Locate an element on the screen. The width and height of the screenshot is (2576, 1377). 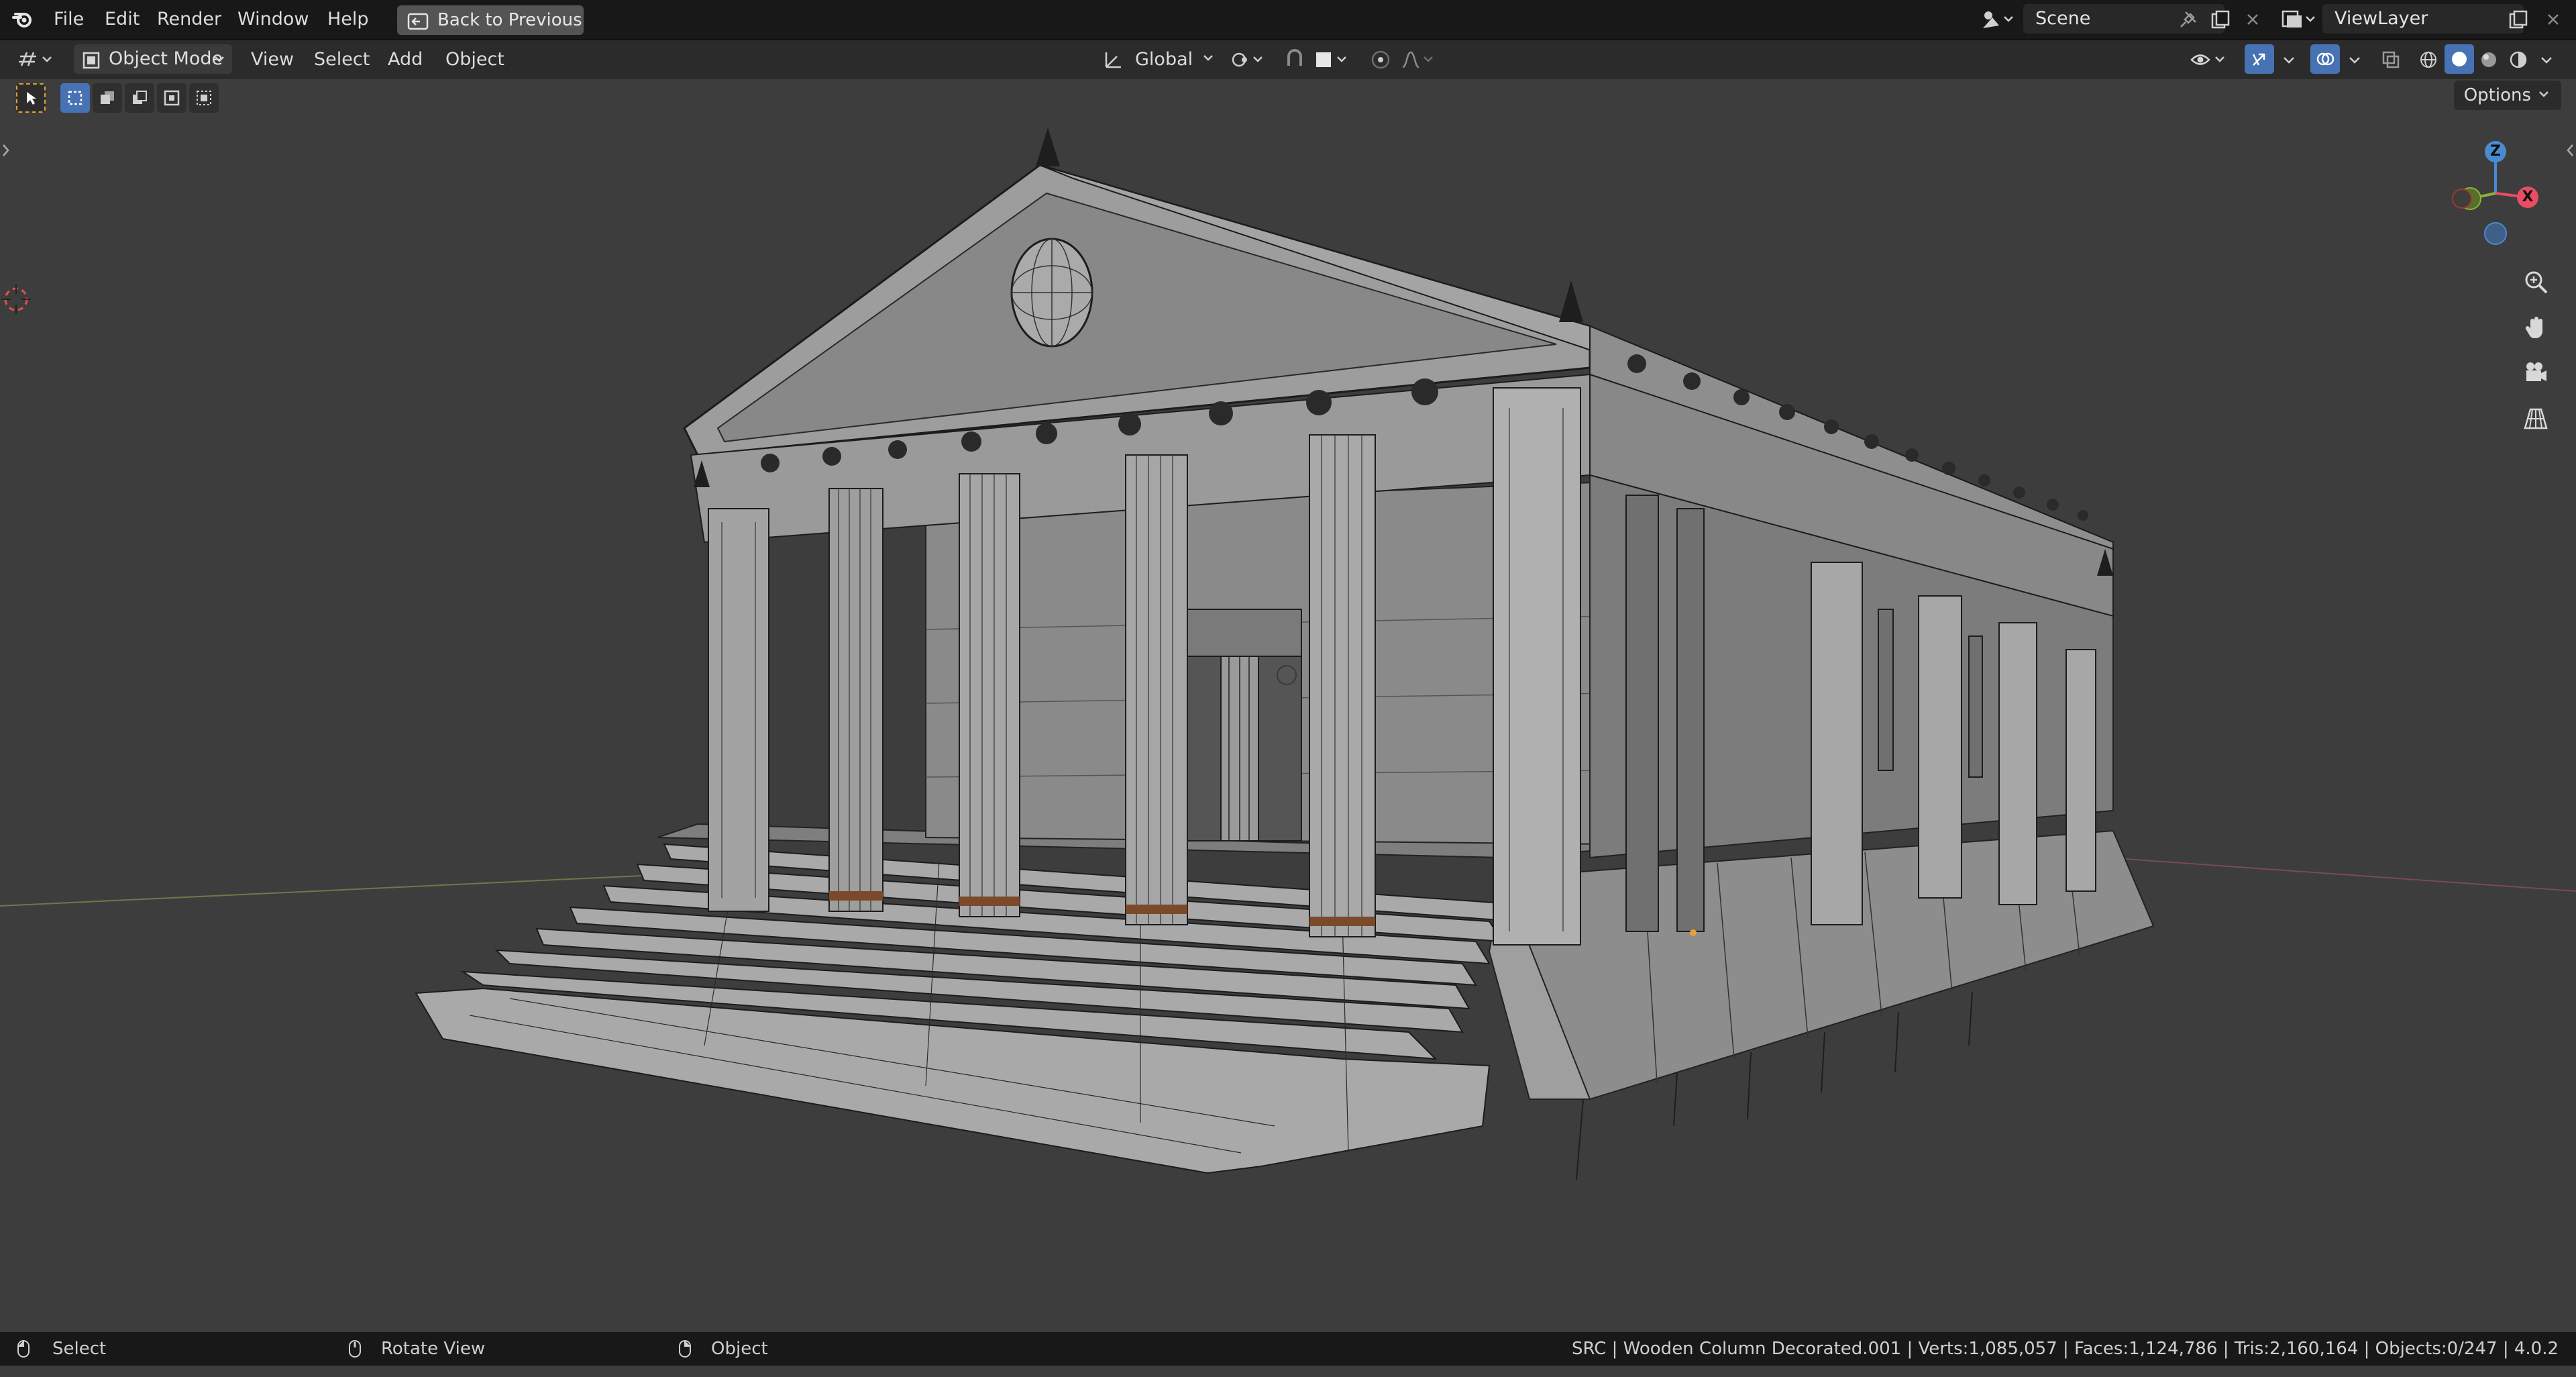
screen-back-icon is located at coordinates (418, 25).